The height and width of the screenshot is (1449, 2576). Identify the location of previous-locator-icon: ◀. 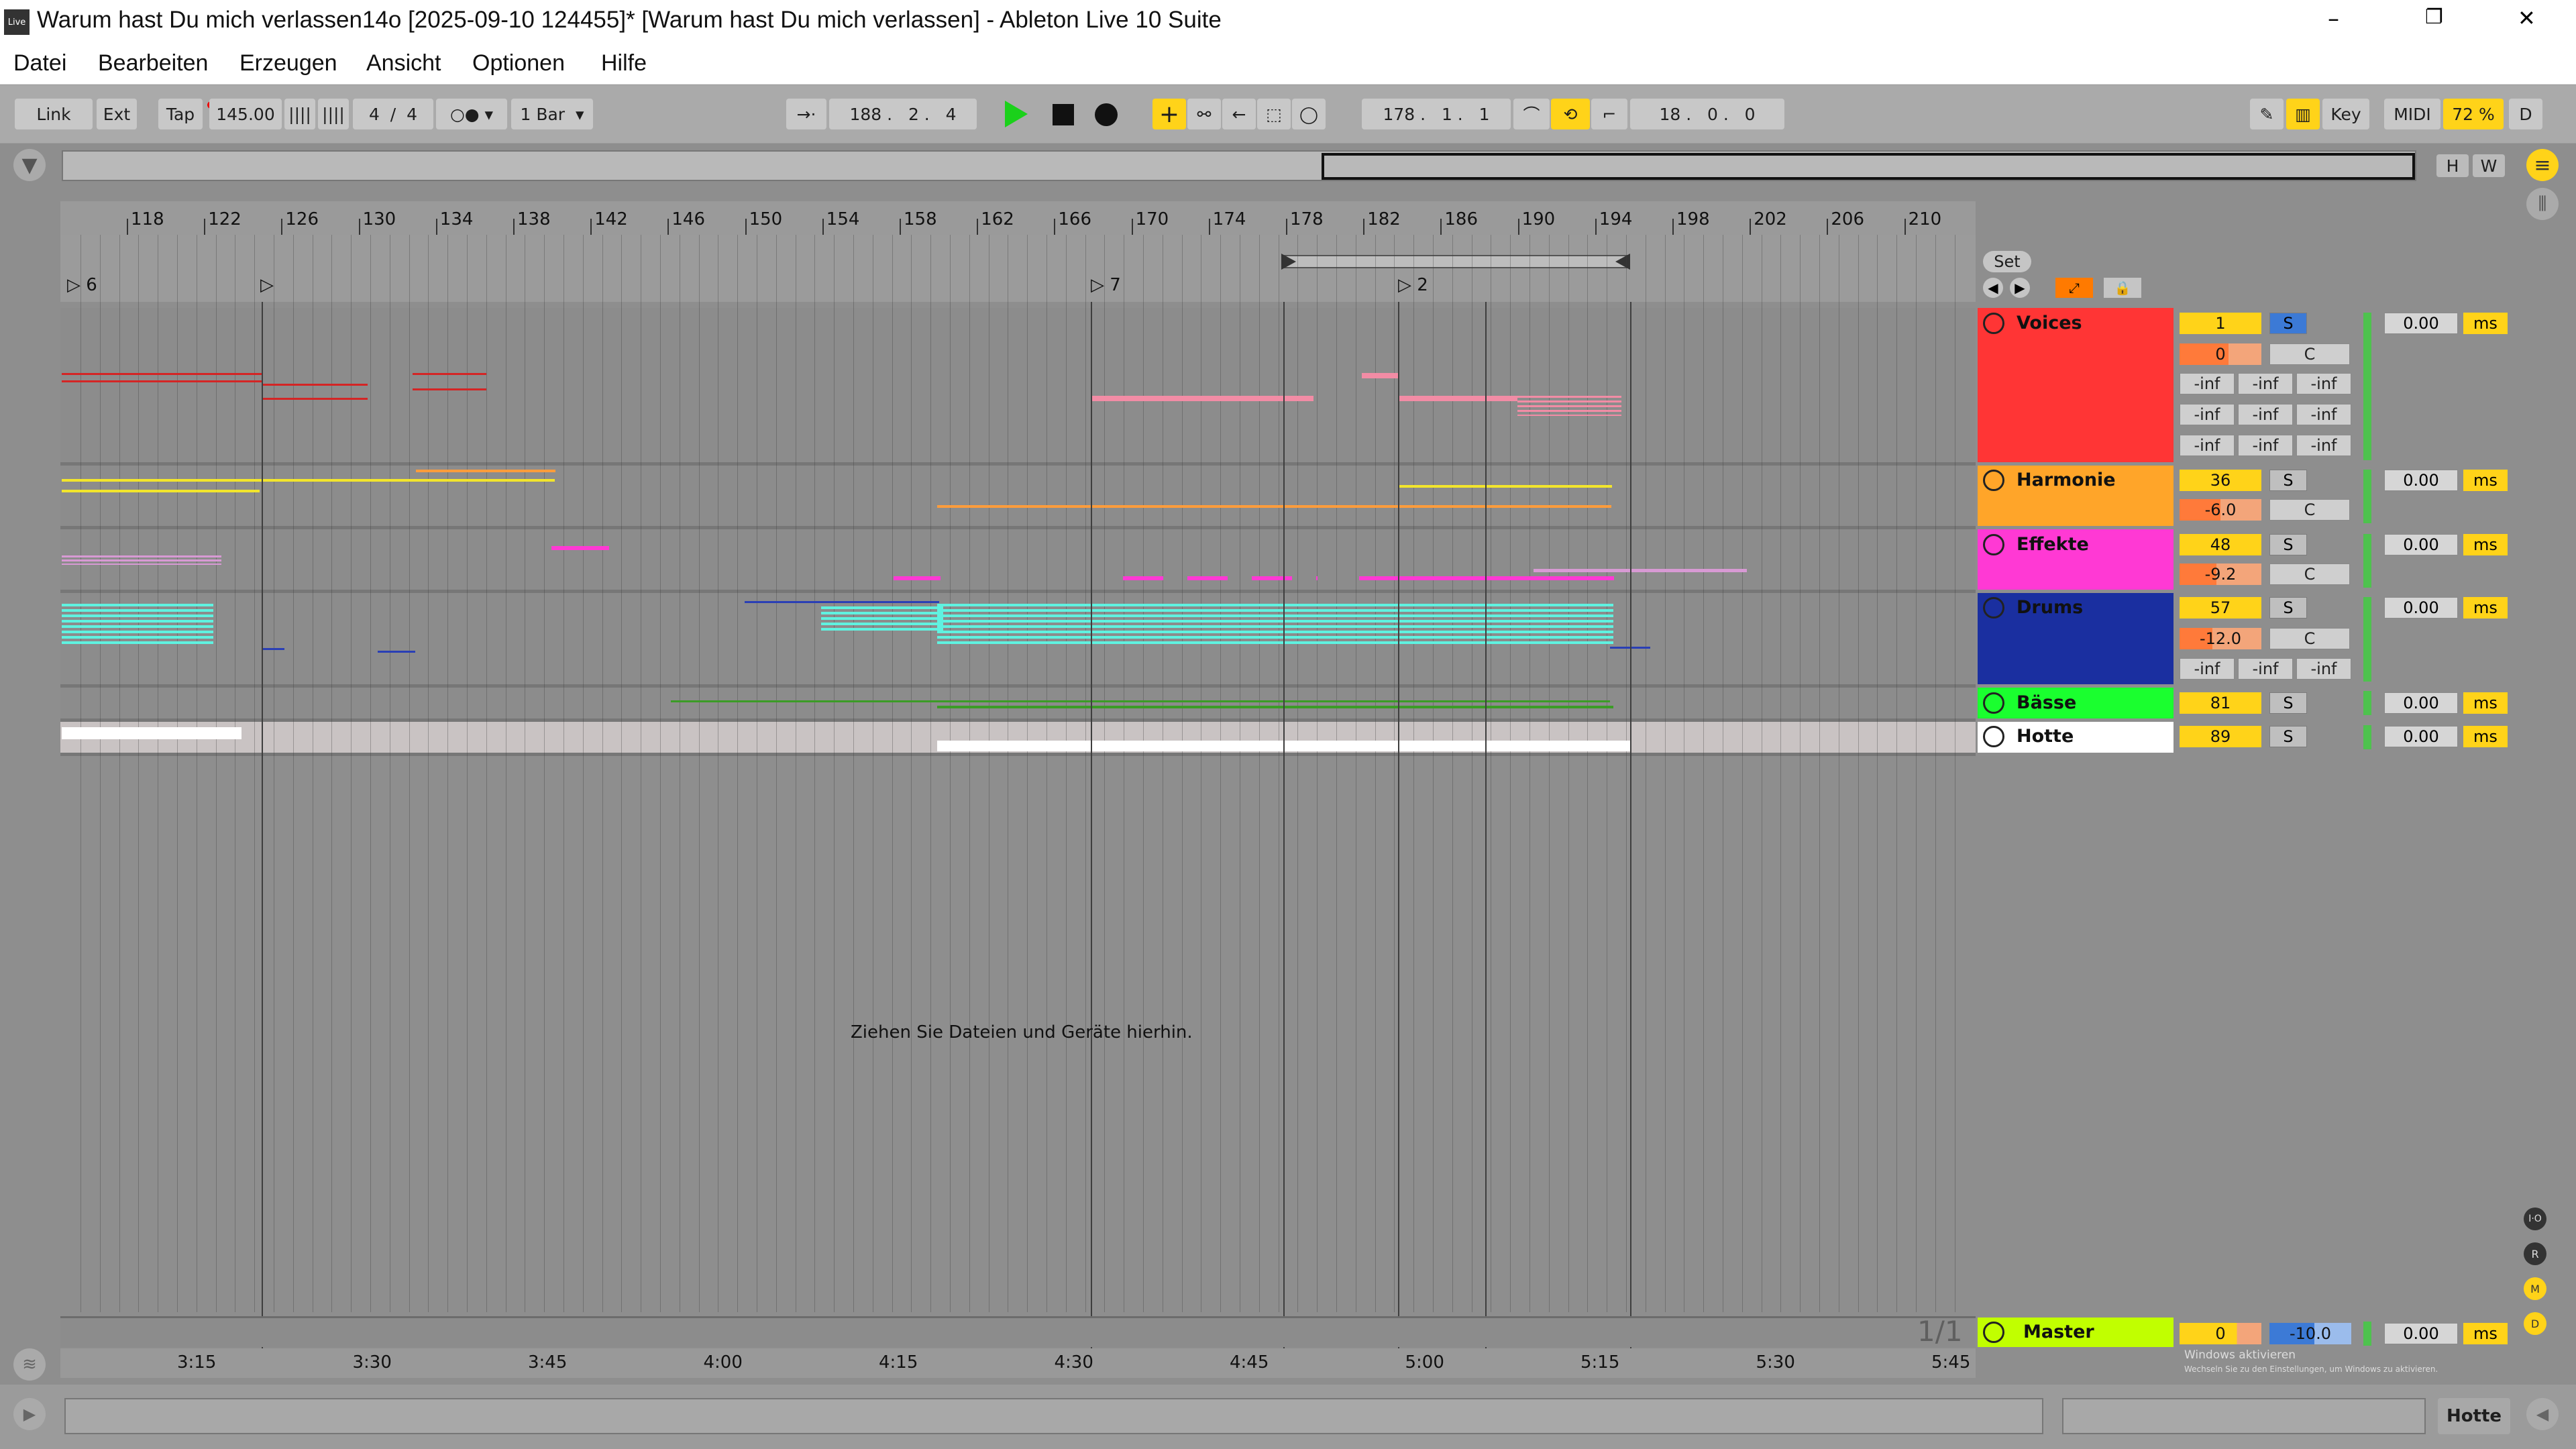
(1993, 288).